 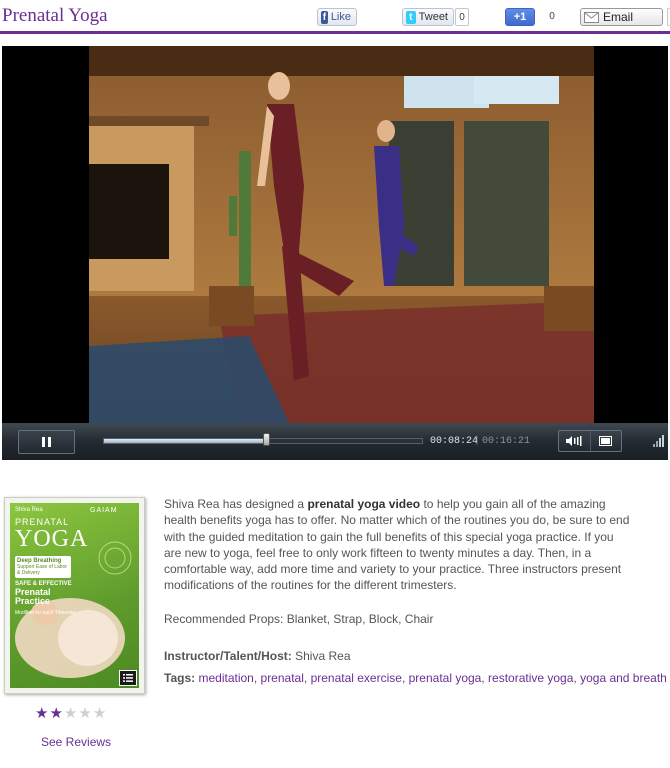 I want to click on fullscreen-icon, so click(x=606, y=441).